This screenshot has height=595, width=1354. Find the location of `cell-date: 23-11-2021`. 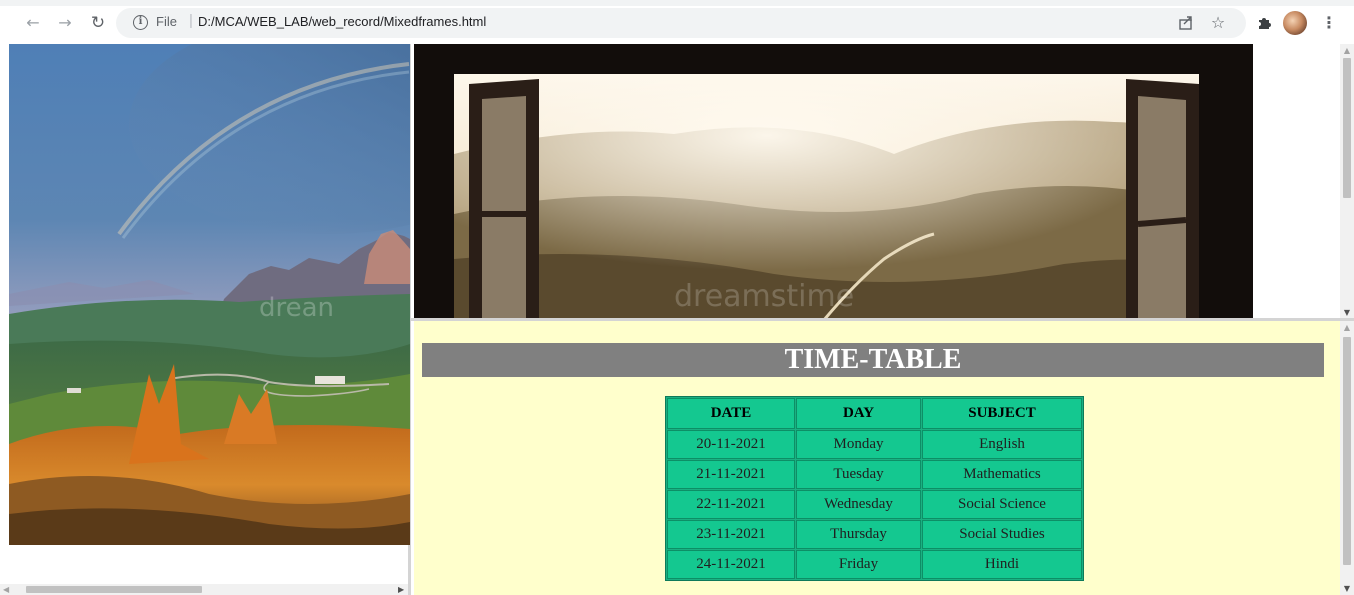

cell-date: 23-11-2021 is located at coordinates (731, 534).